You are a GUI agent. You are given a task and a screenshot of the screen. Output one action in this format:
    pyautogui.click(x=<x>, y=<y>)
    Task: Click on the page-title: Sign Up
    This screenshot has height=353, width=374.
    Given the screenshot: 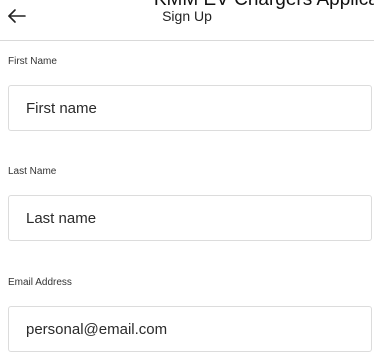 What is the action you would take?
    pyautogui.click(x=187, y=16)
    